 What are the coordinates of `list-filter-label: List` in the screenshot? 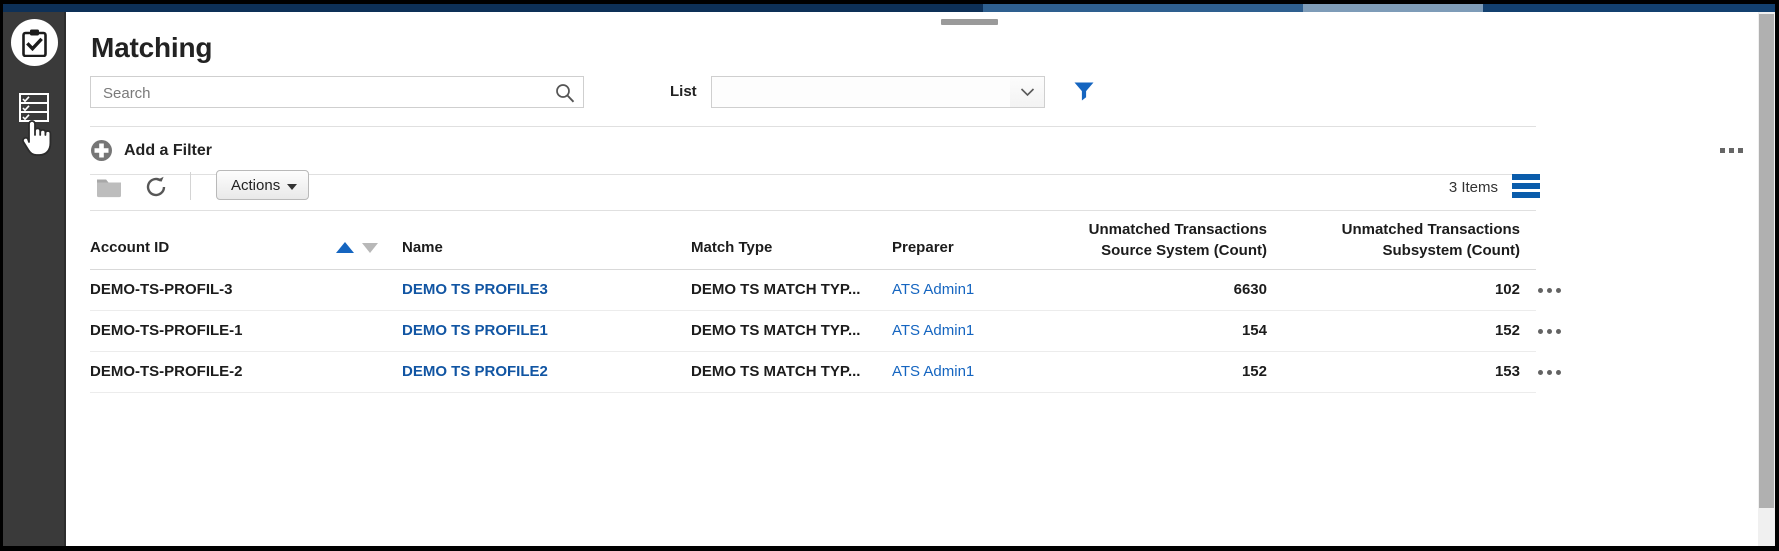 It's located at (683, 91).